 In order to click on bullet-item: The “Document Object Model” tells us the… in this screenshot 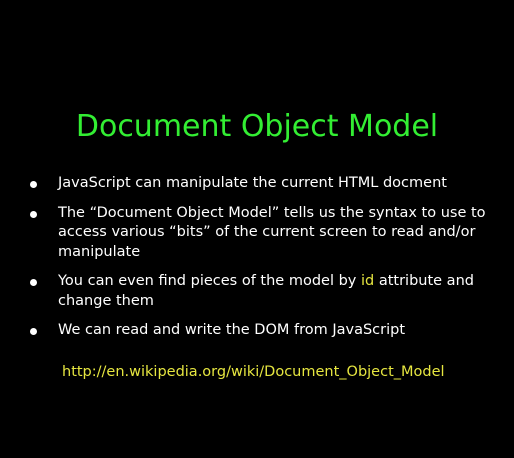, I will do `click(259, 233)`.